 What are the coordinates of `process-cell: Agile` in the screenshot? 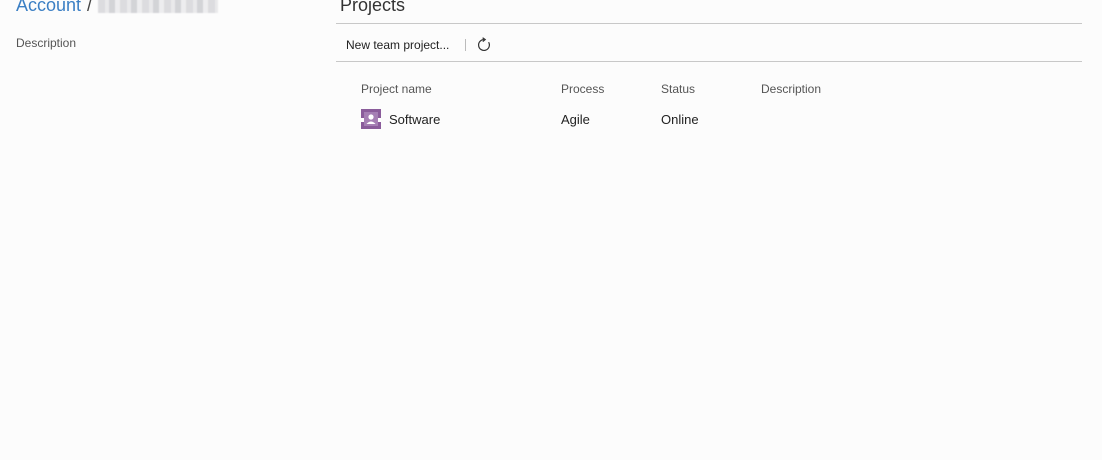 It's located at (575, 119).